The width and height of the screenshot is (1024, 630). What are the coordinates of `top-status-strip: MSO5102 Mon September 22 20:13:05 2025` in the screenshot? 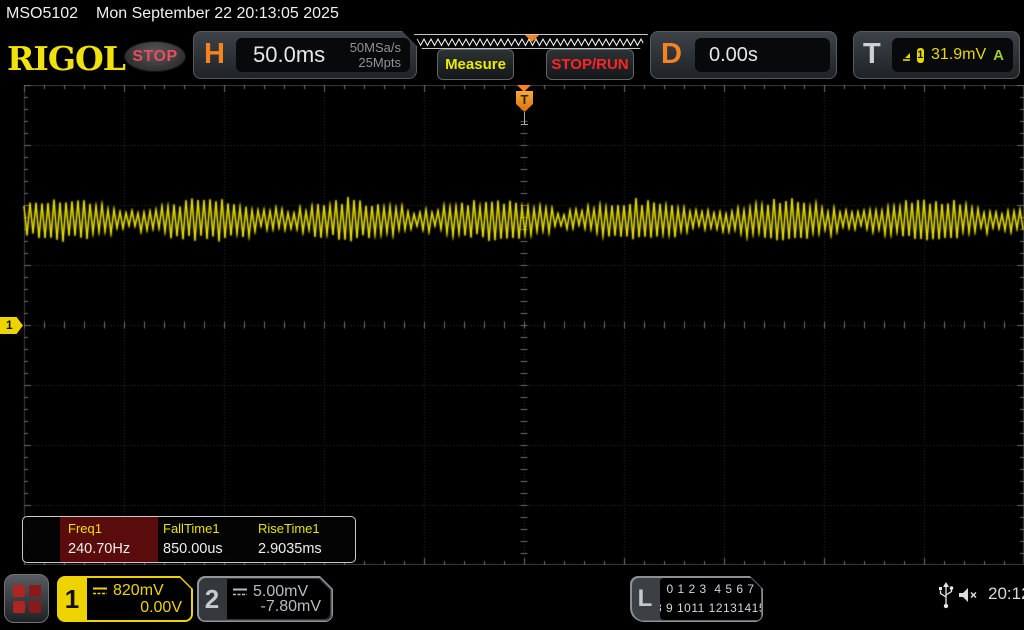 It's located at (512, 14).